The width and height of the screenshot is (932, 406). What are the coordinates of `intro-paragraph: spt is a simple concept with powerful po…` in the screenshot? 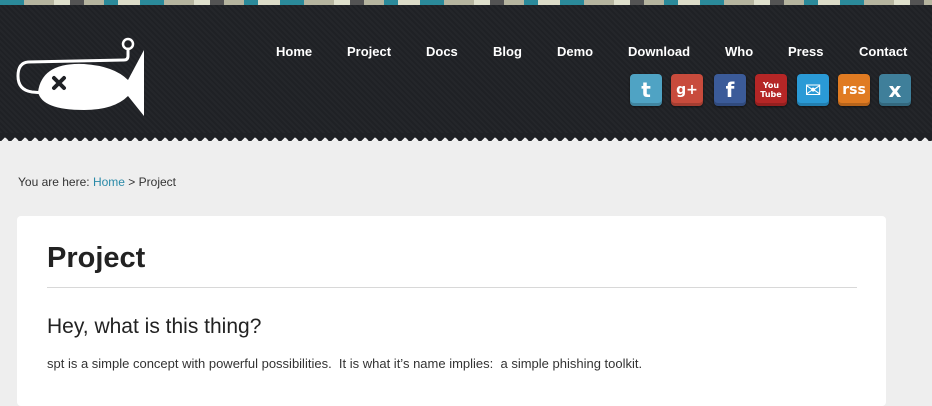 It's located at (345, 363).